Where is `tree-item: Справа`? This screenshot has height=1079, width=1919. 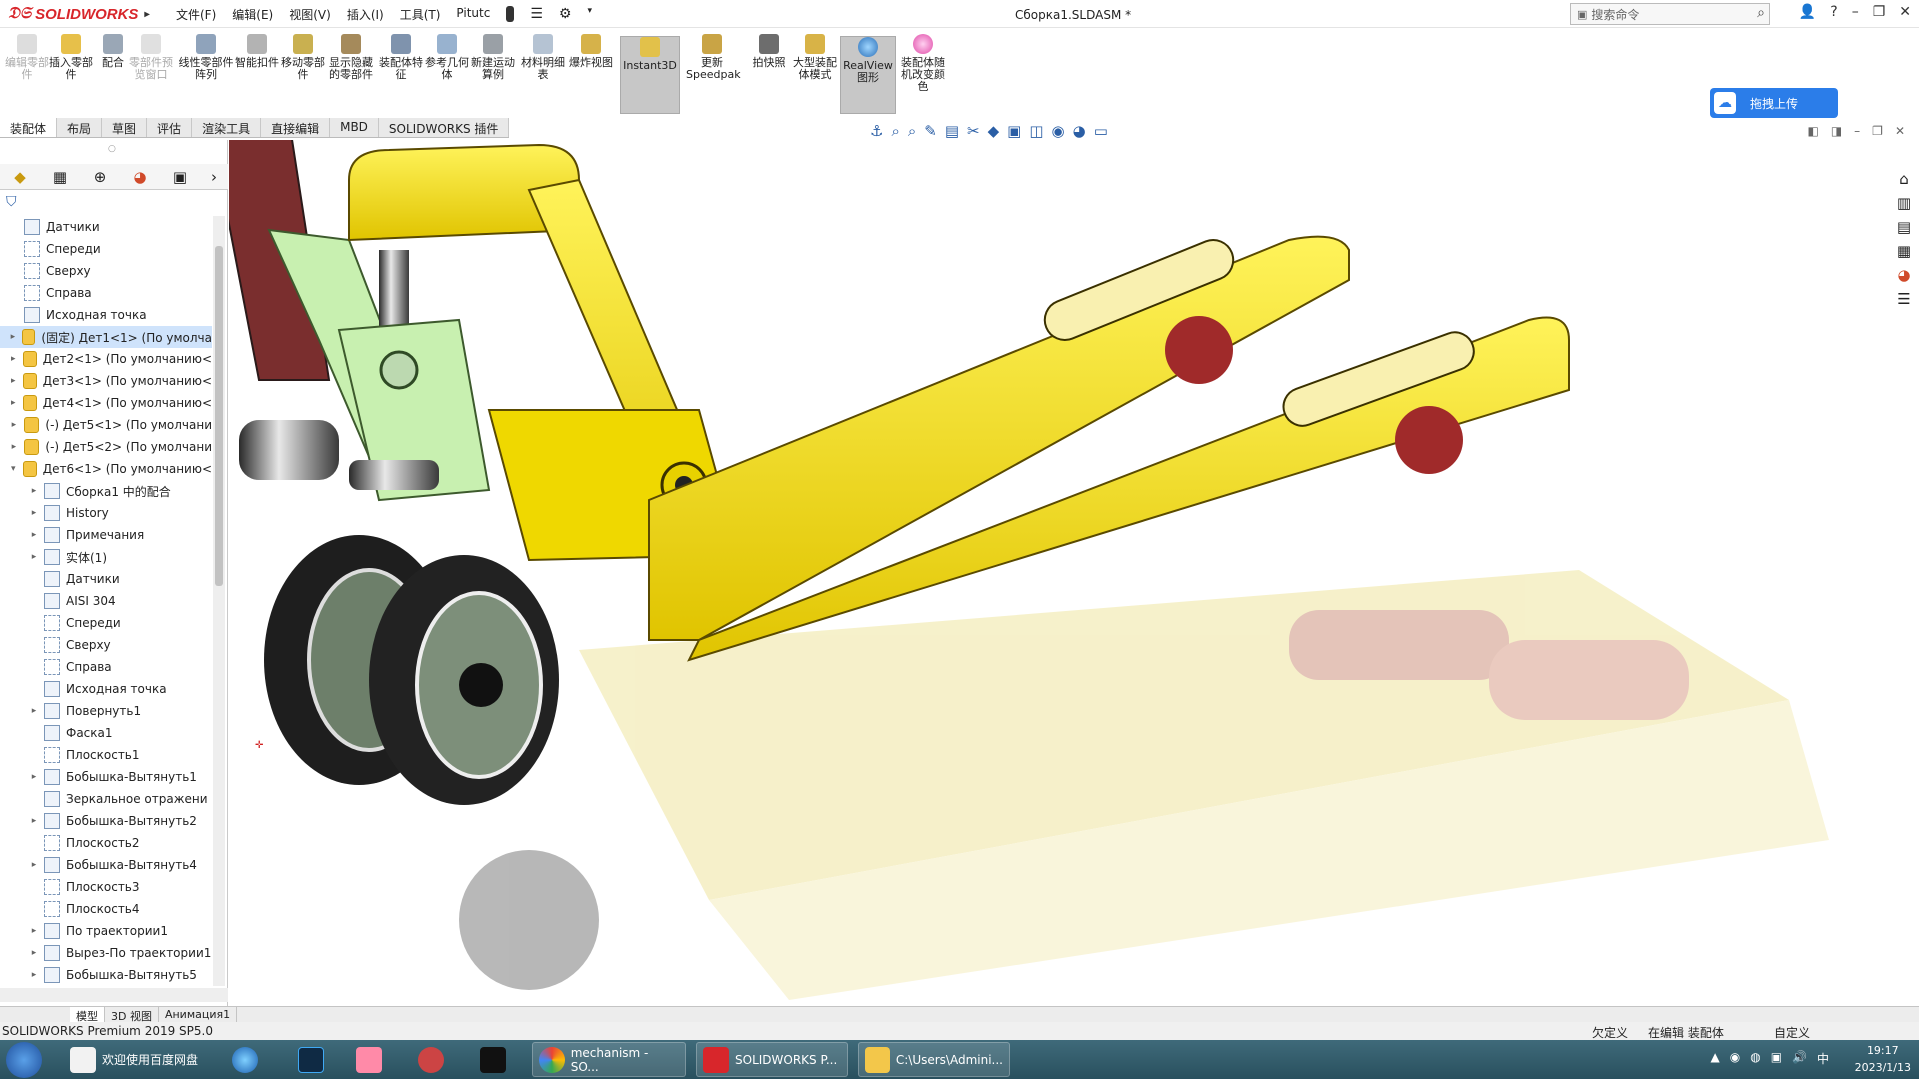 tree-item: Справа is located at coordinates (106, 293).